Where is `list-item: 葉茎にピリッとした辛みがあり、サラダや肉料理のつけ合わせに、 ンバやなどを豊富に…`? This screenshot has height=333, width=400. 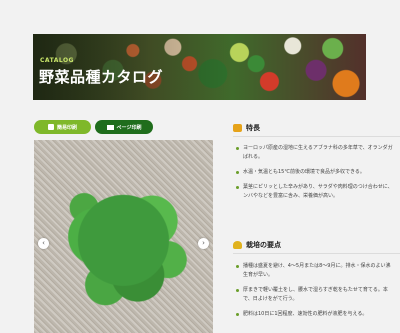 list-item: 葉茎にピリッとした辛みがあり、サラダや肉料理のつけ合わせに、 ンバやなどを豊富に… is located at coordinates (318, 192).